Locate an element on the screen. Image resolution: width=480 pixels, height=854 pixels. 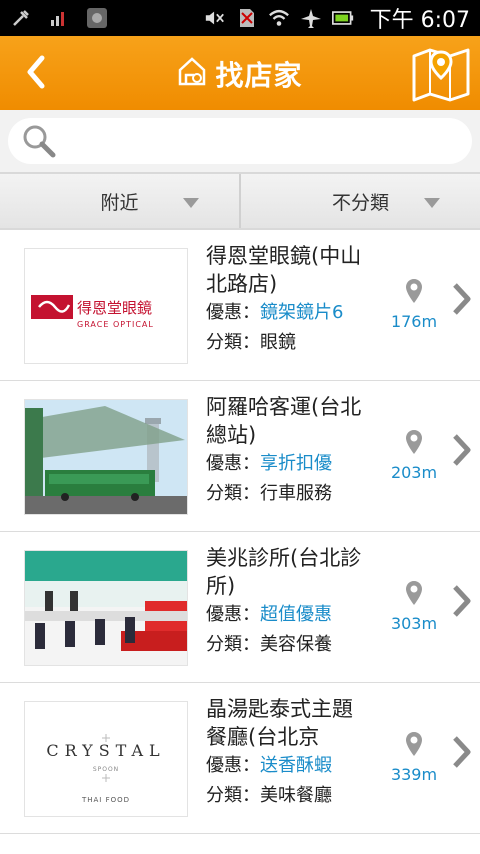
map-button is located at coordinates (441, 73).